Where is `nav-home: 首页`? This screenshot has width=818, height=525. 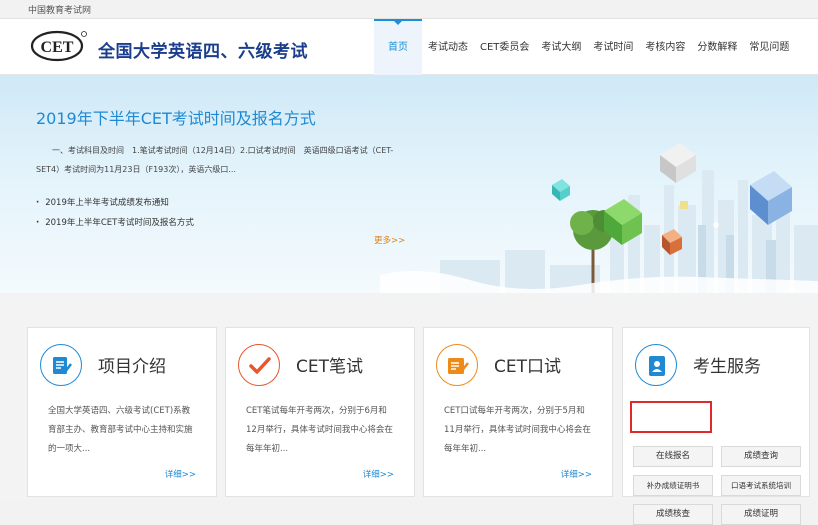 nav-home: 首页 is located at coordinates (398, 47).